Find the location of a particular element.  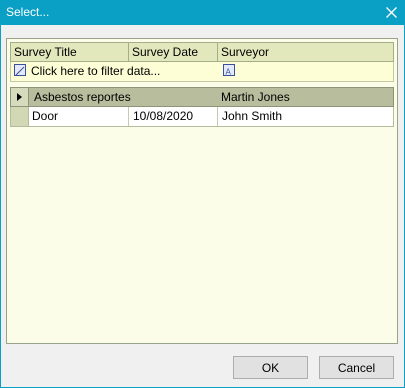

group-row-surveyor: Martin Jones is located at coordinates (255, 97).